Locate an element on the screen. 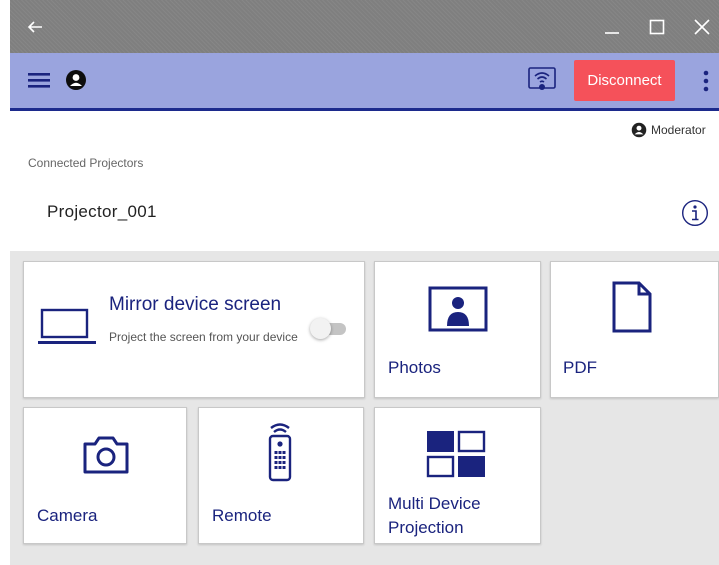 This screenshot has height=565, width=719. maximize-icon is located at coordinates (657, 26).